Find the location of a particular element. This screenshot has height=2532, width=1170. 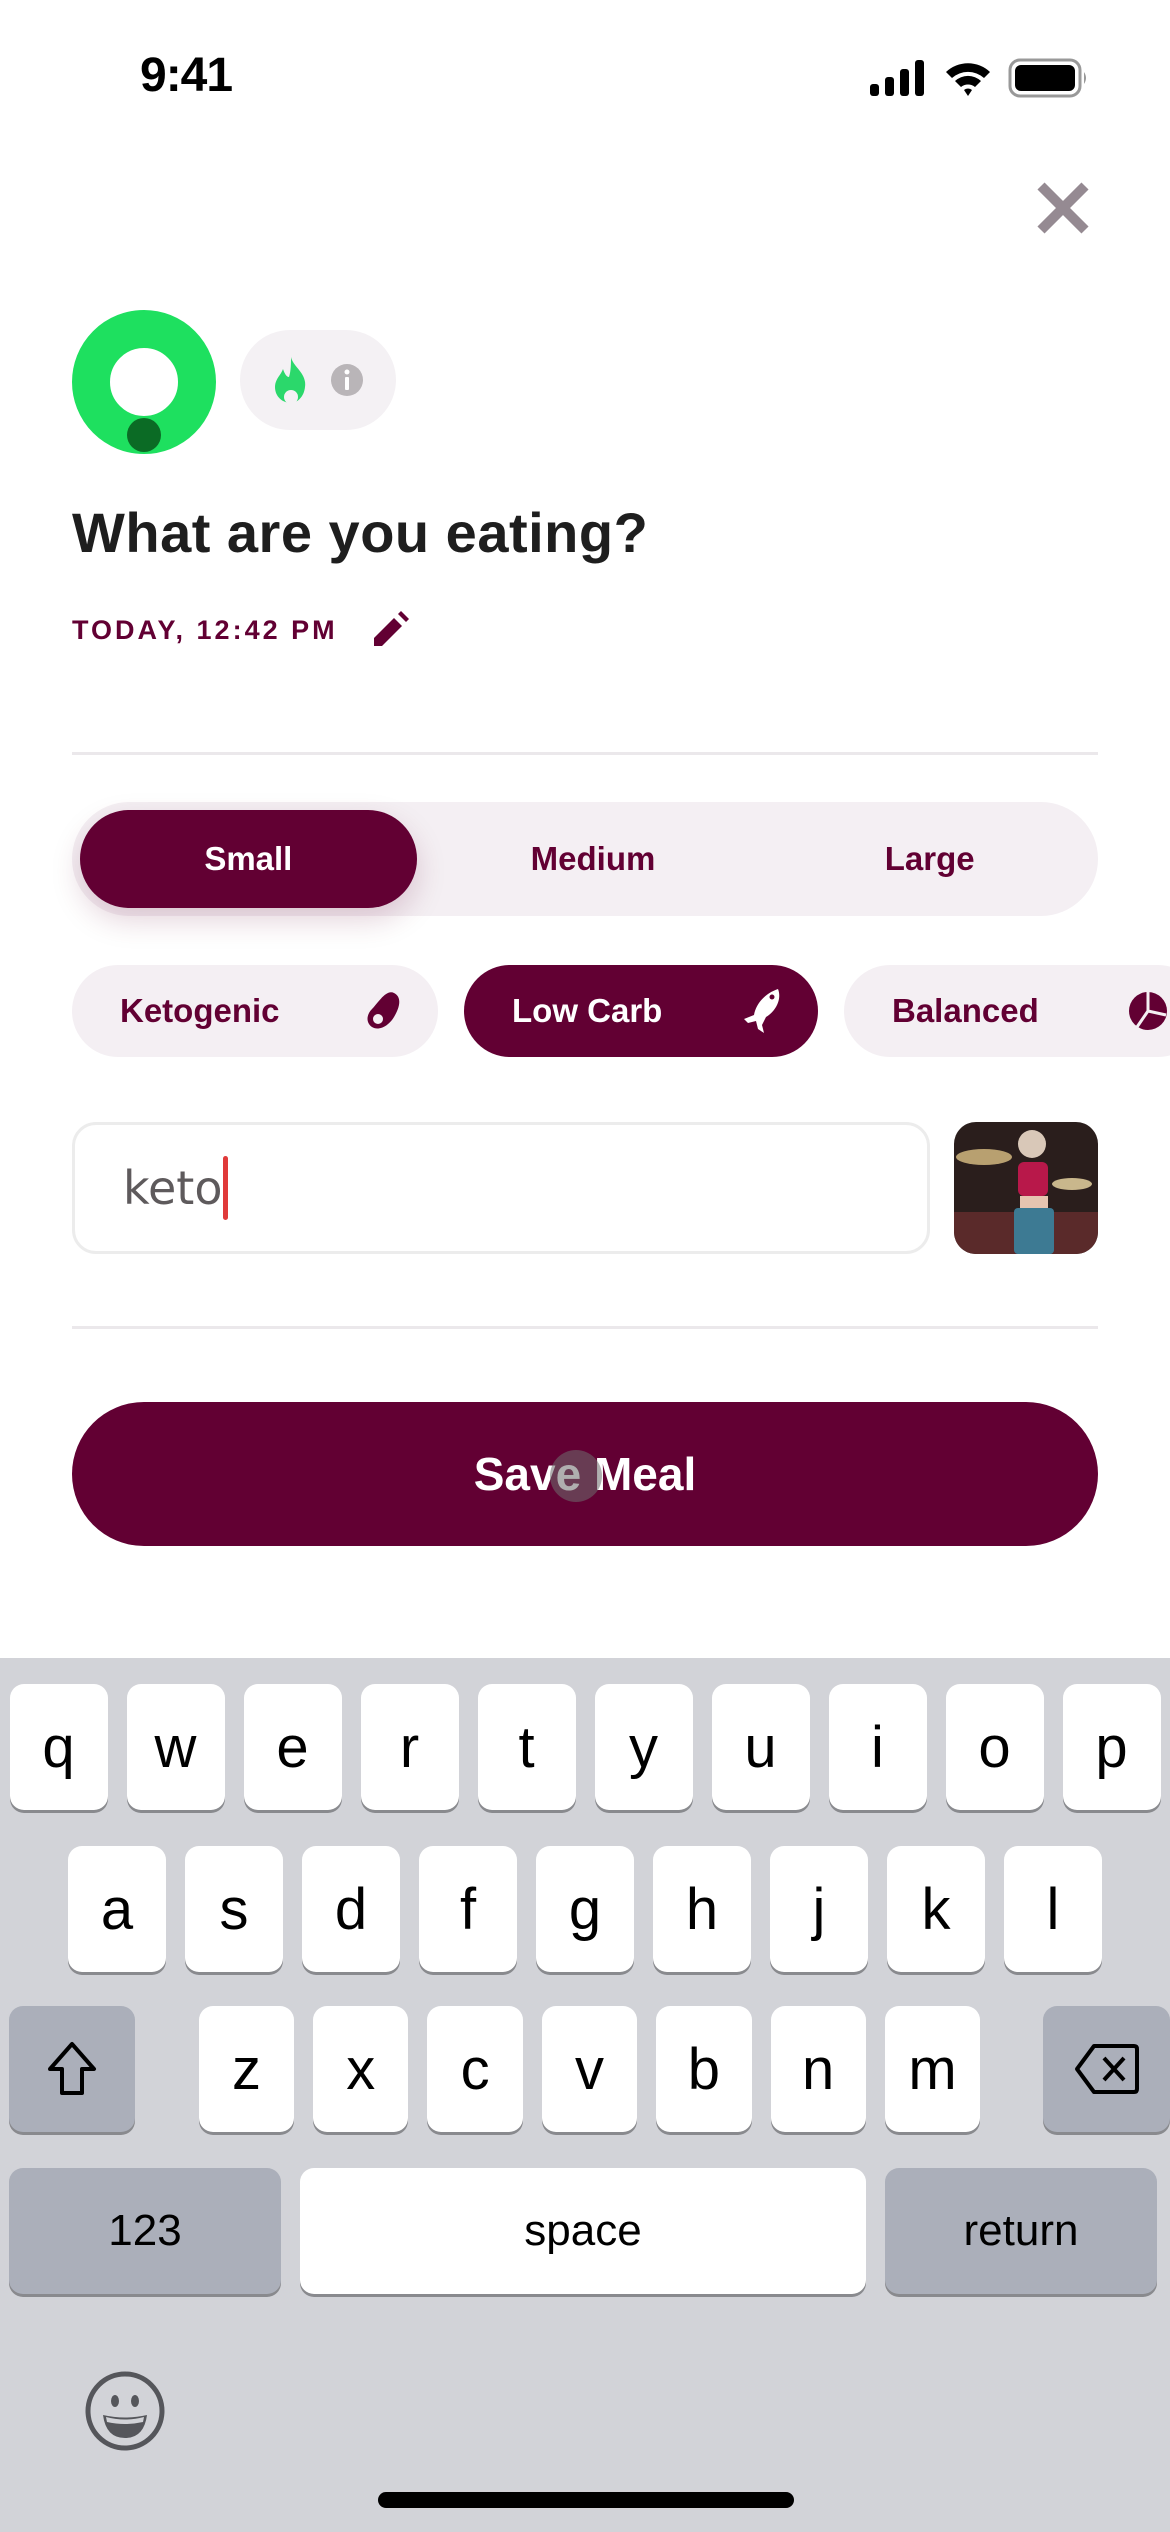

emoji-button is located at coordinates (125, 2411).